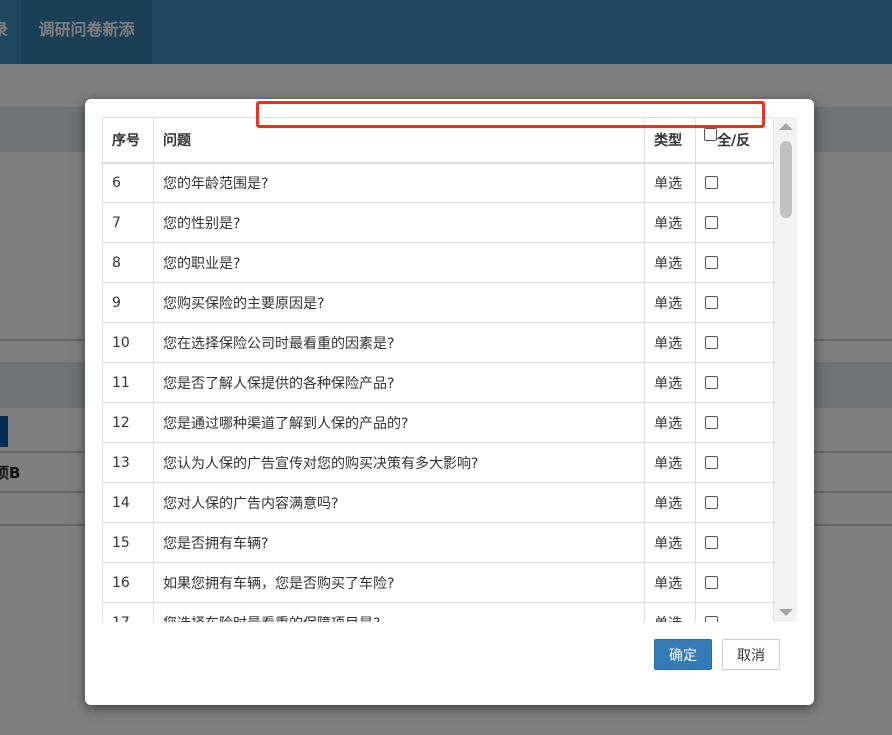  I want to click on row-question: 您选择车险时最看重的保障项目是?, so click(399, 612).